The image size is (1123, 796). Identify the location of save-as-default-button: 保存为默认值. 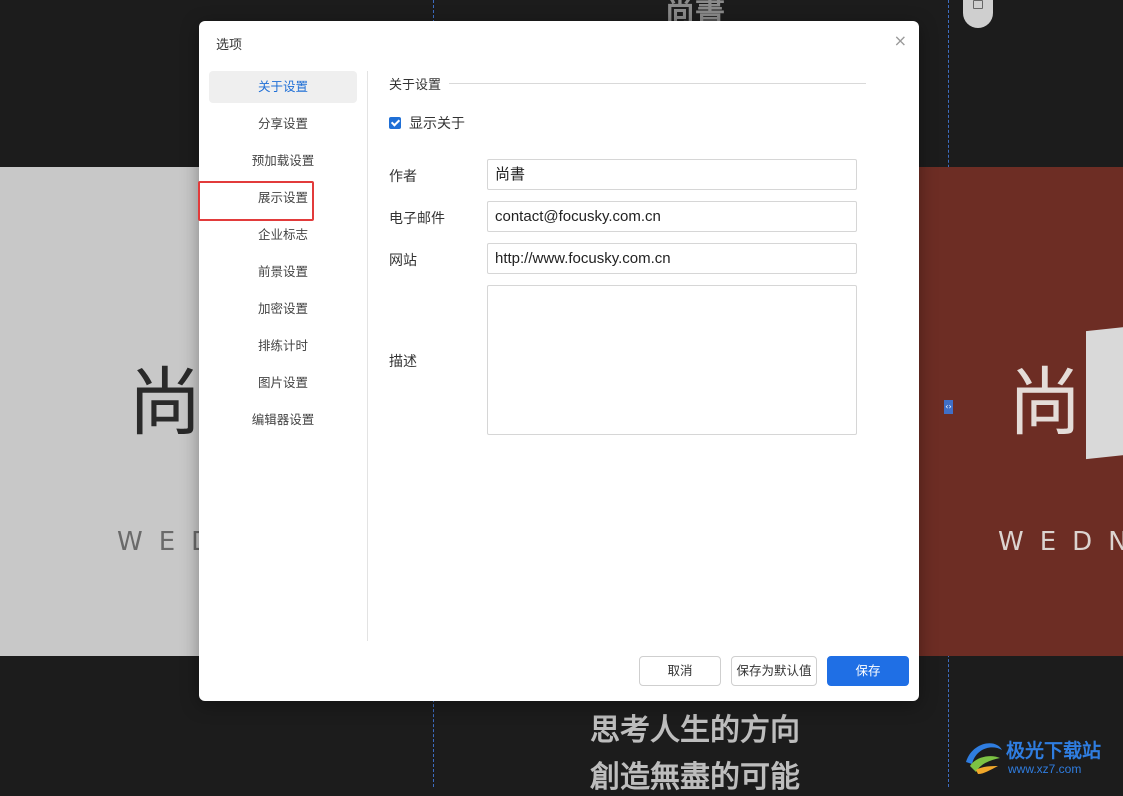
(774, 671).